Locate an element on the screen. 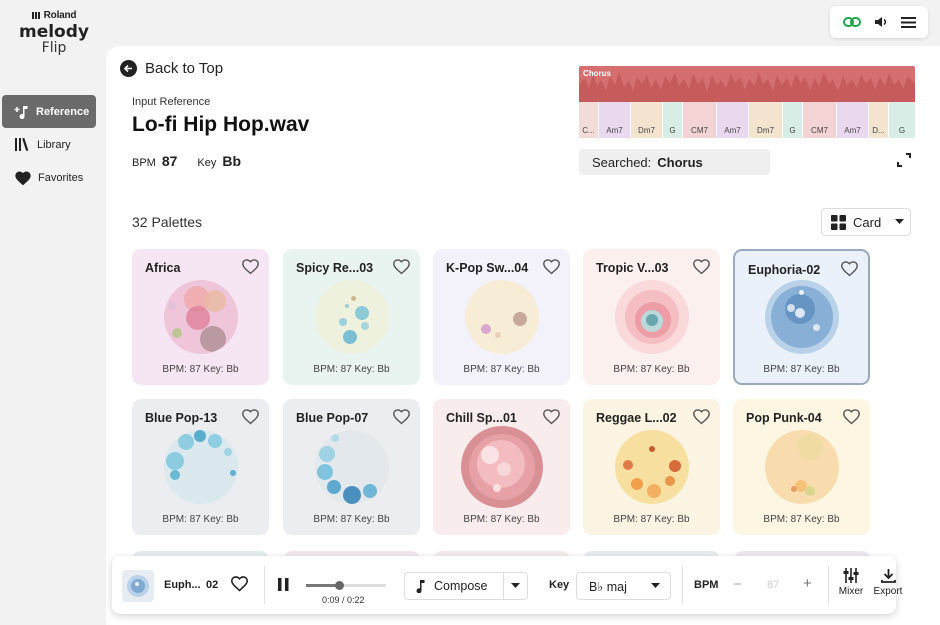 The width and height of the screenshot is (940, 625). menu-icon is located at coordinates (908, 22).